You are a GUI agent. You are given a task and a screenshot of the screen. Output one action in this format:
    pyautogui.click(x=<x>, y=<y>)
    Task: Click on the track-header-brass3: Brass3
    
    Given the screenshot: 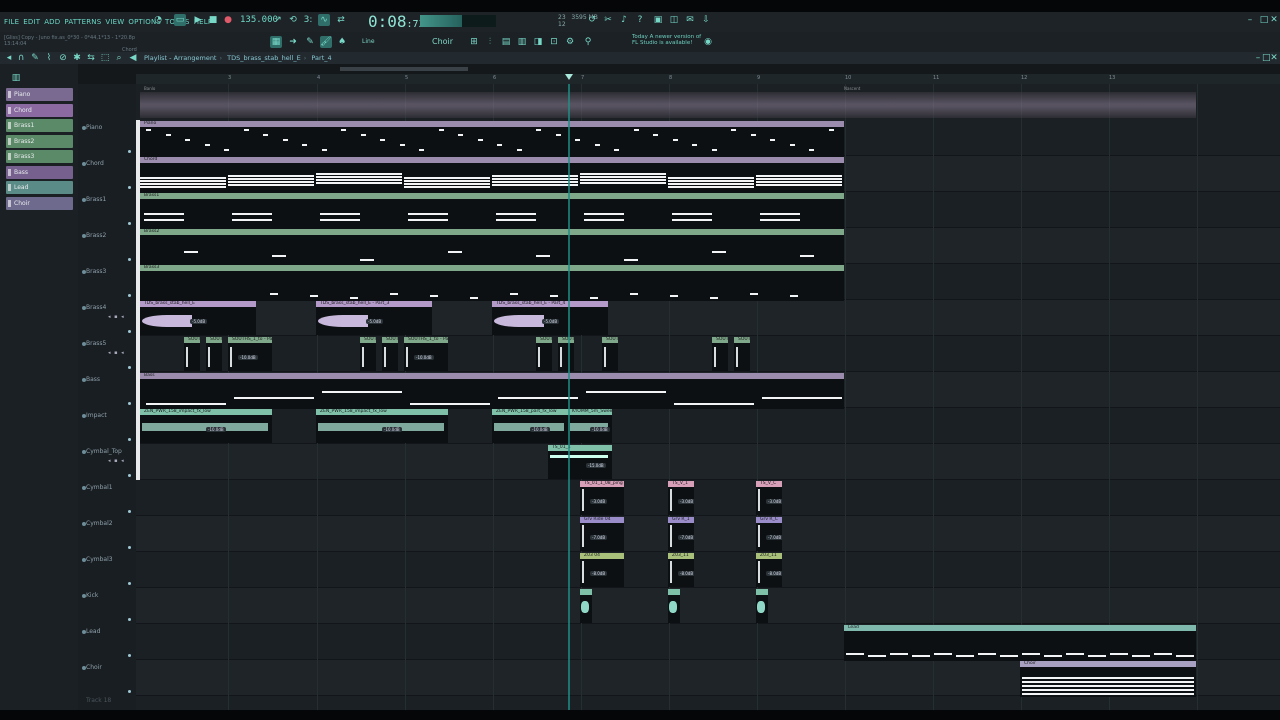 What is the action you would take?
    pyautogui.click(x=96, y=271)
    